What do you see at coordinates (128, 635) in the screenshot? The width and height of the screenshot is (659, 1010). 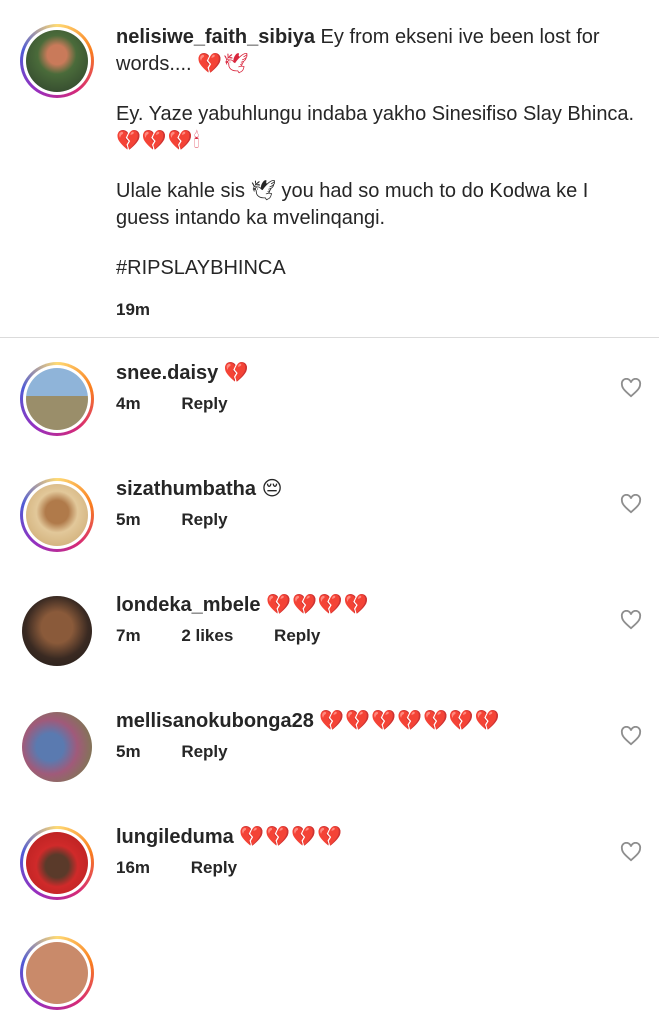 I see `comment-timestamp: 7m` at bounding box center [128, 635].